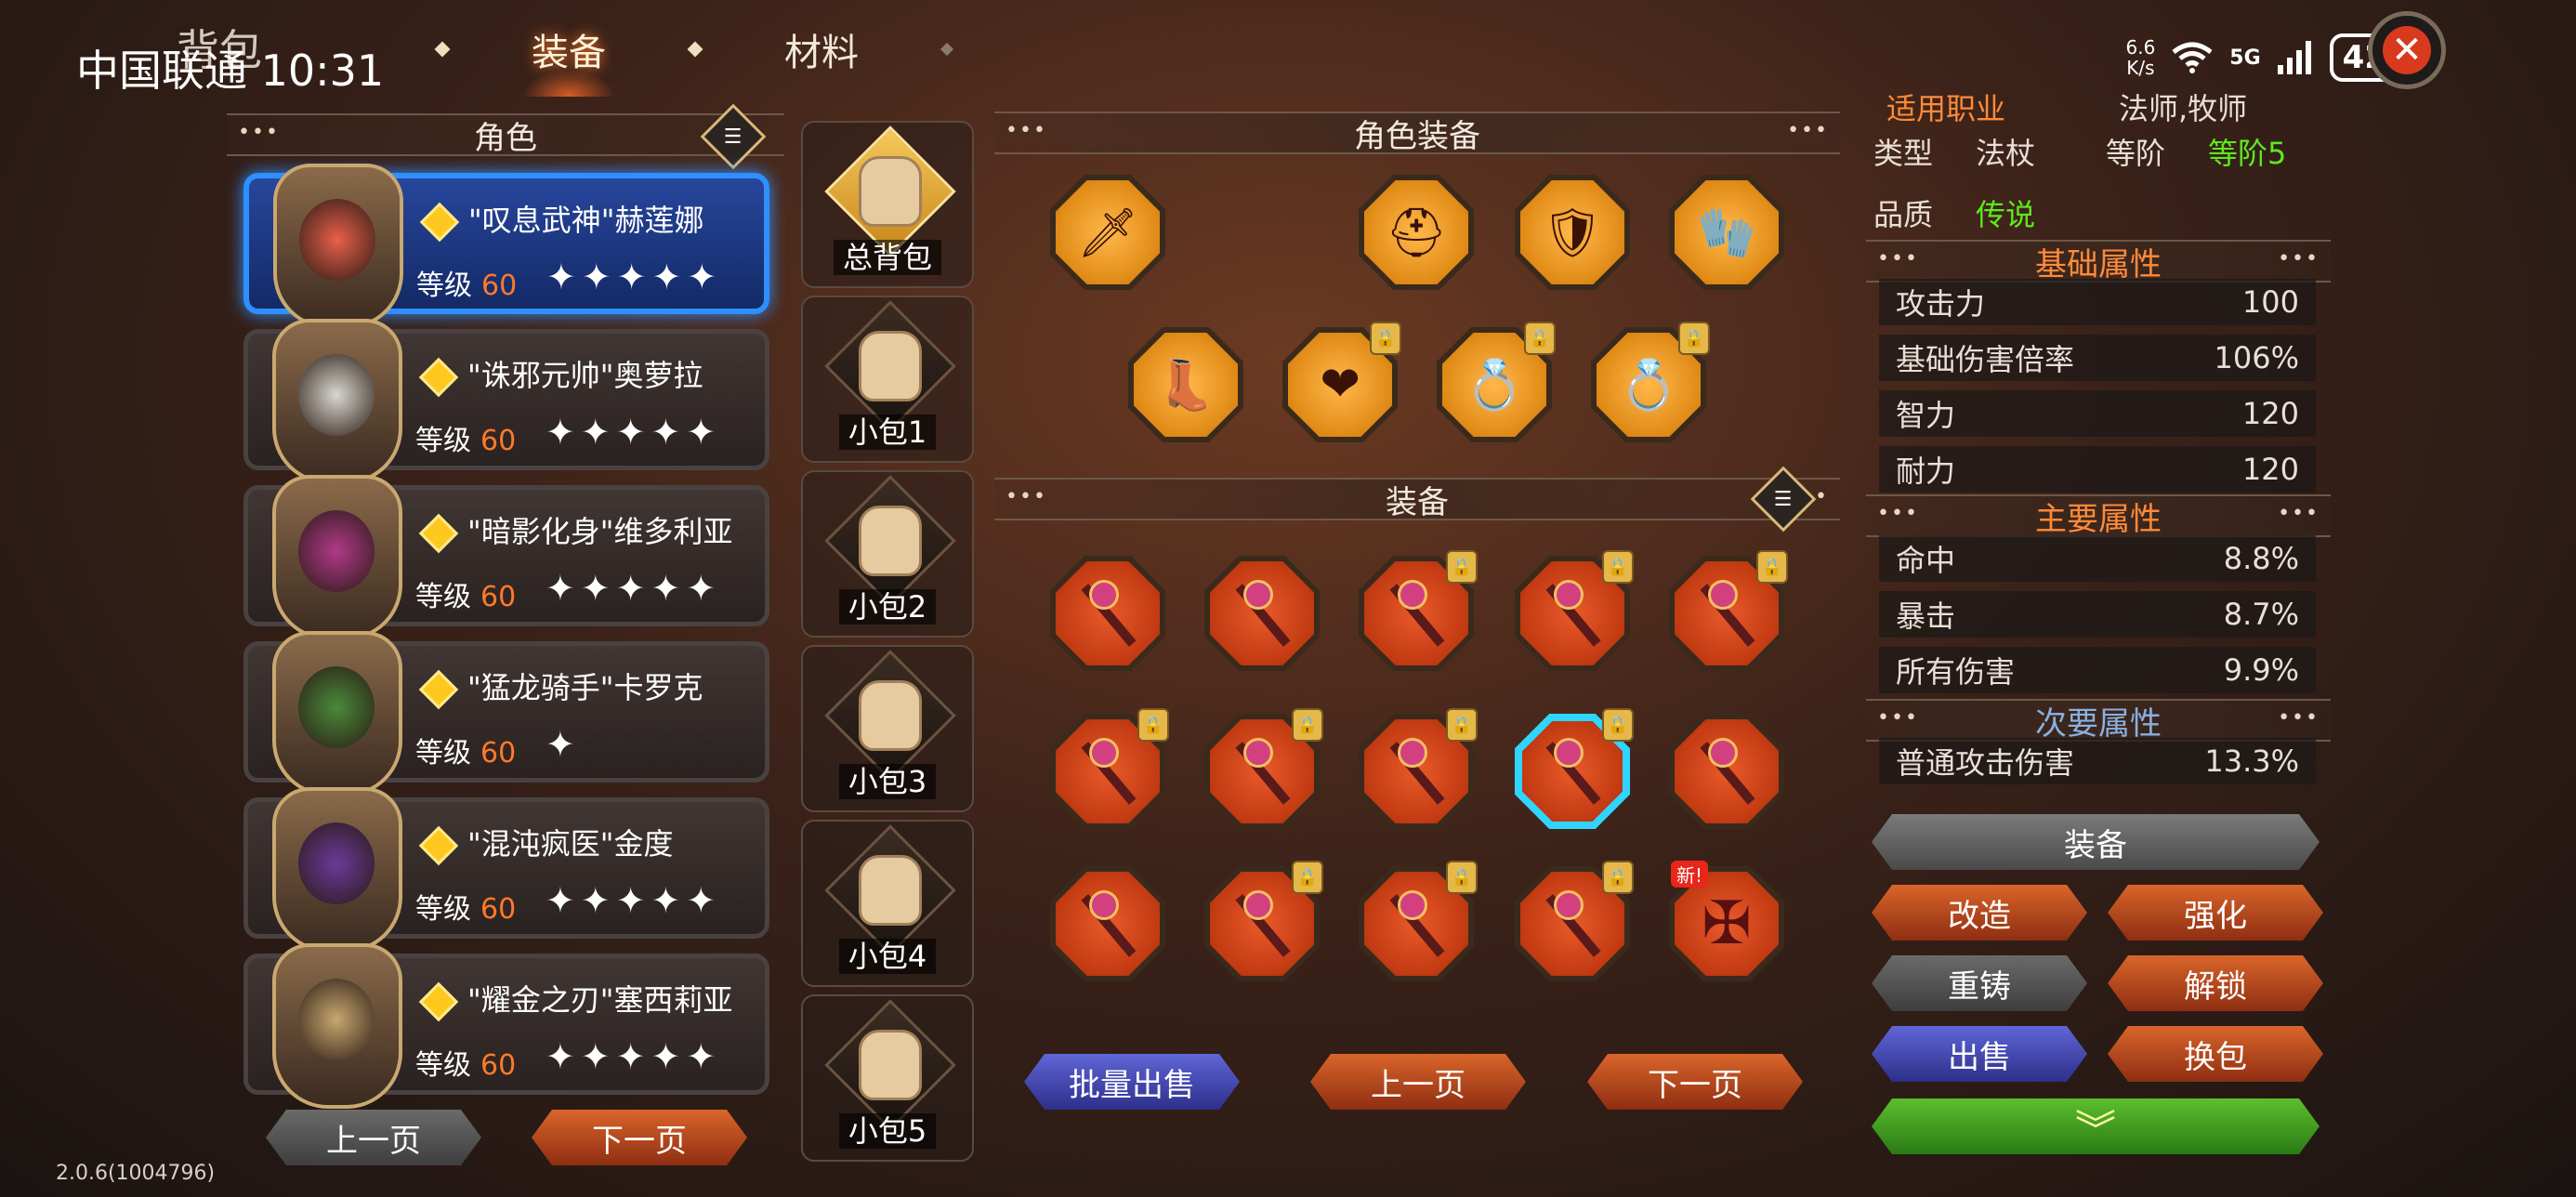 This screenshot has width=2576, height=1197. I want to click on bag-tab: 小包4, so click(887, 903).